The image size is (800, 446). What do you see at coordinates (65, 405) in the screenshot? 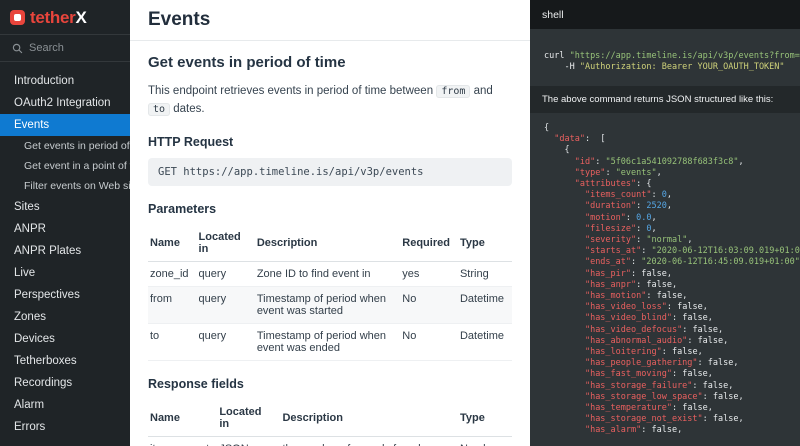
I see `sidebar-item: Alarm` at bounding box center [65, 405].